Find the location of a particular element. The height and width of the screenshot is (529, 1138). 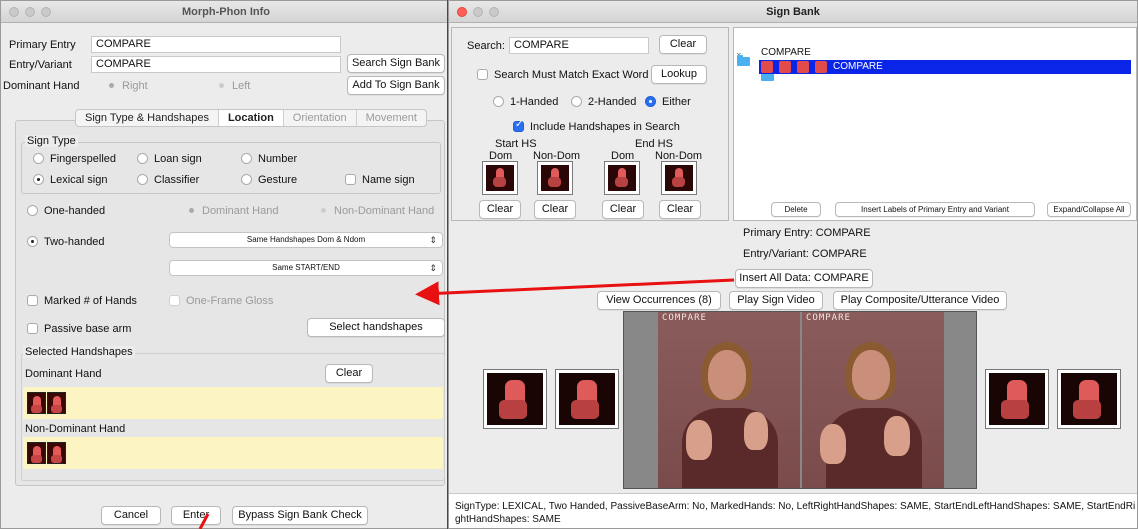

search-input: COMPARE is located at coordinates (579, 45).